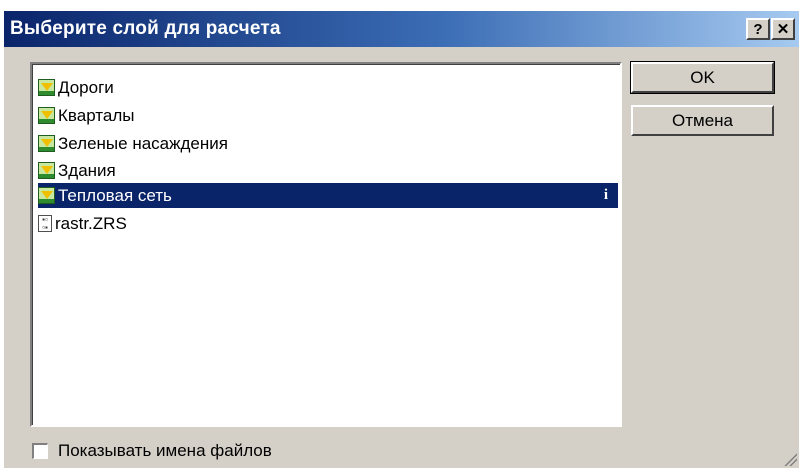 The image size is (799, 468). What do you see at coordinates (86, 87) in the screenshot?
I see `list-item-label: Дороги` at bounding box center [86, 87].